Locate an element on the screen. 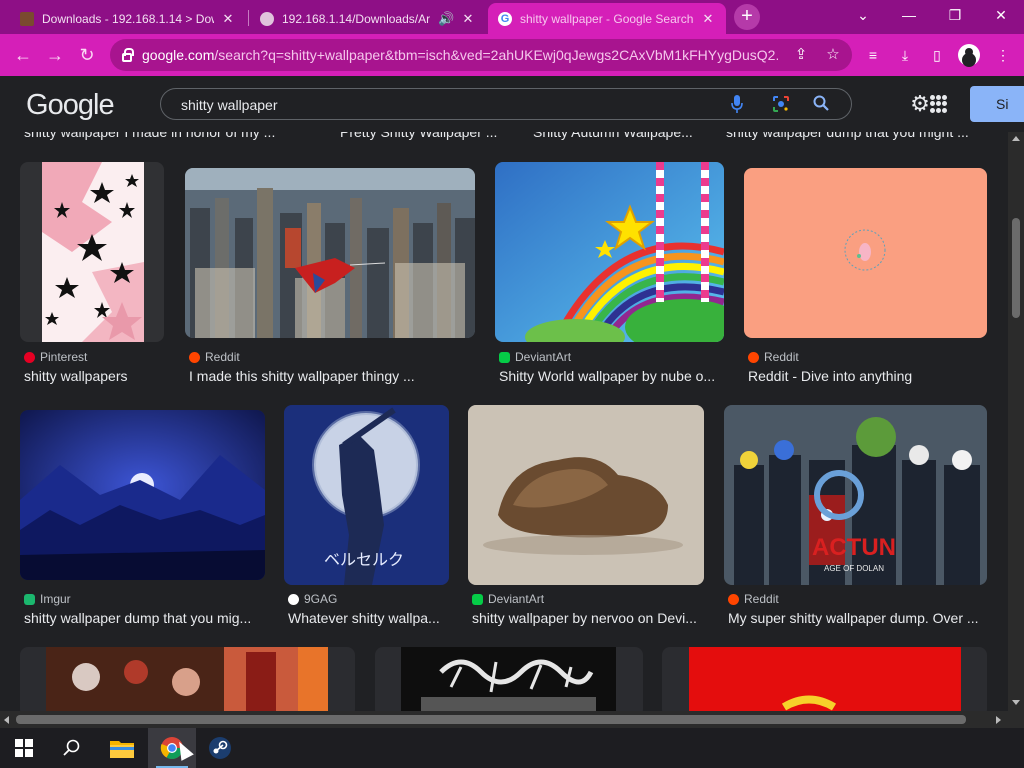  search-input is located at coordinates (441, 105).